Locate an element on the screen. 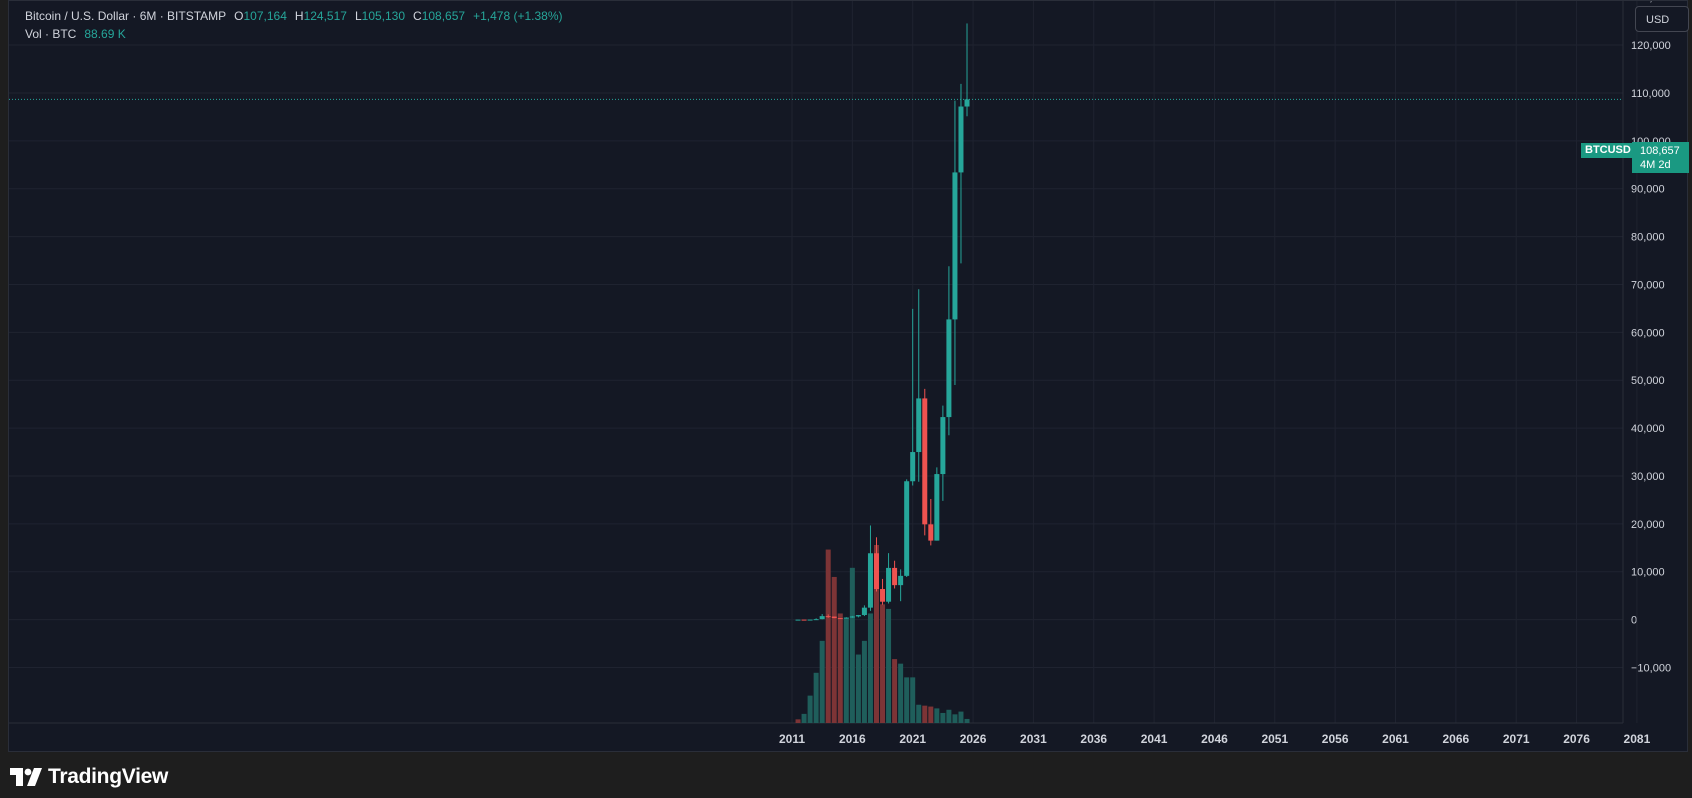  high-label: H is located at coordinates (299, 16).